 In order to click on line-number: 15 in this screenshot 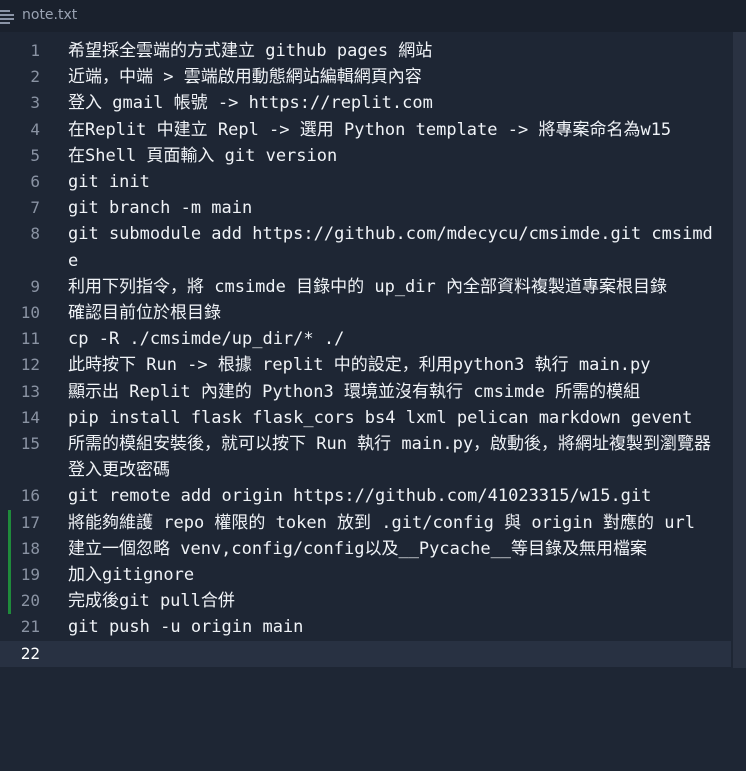, I will do `click(30, 444)`.